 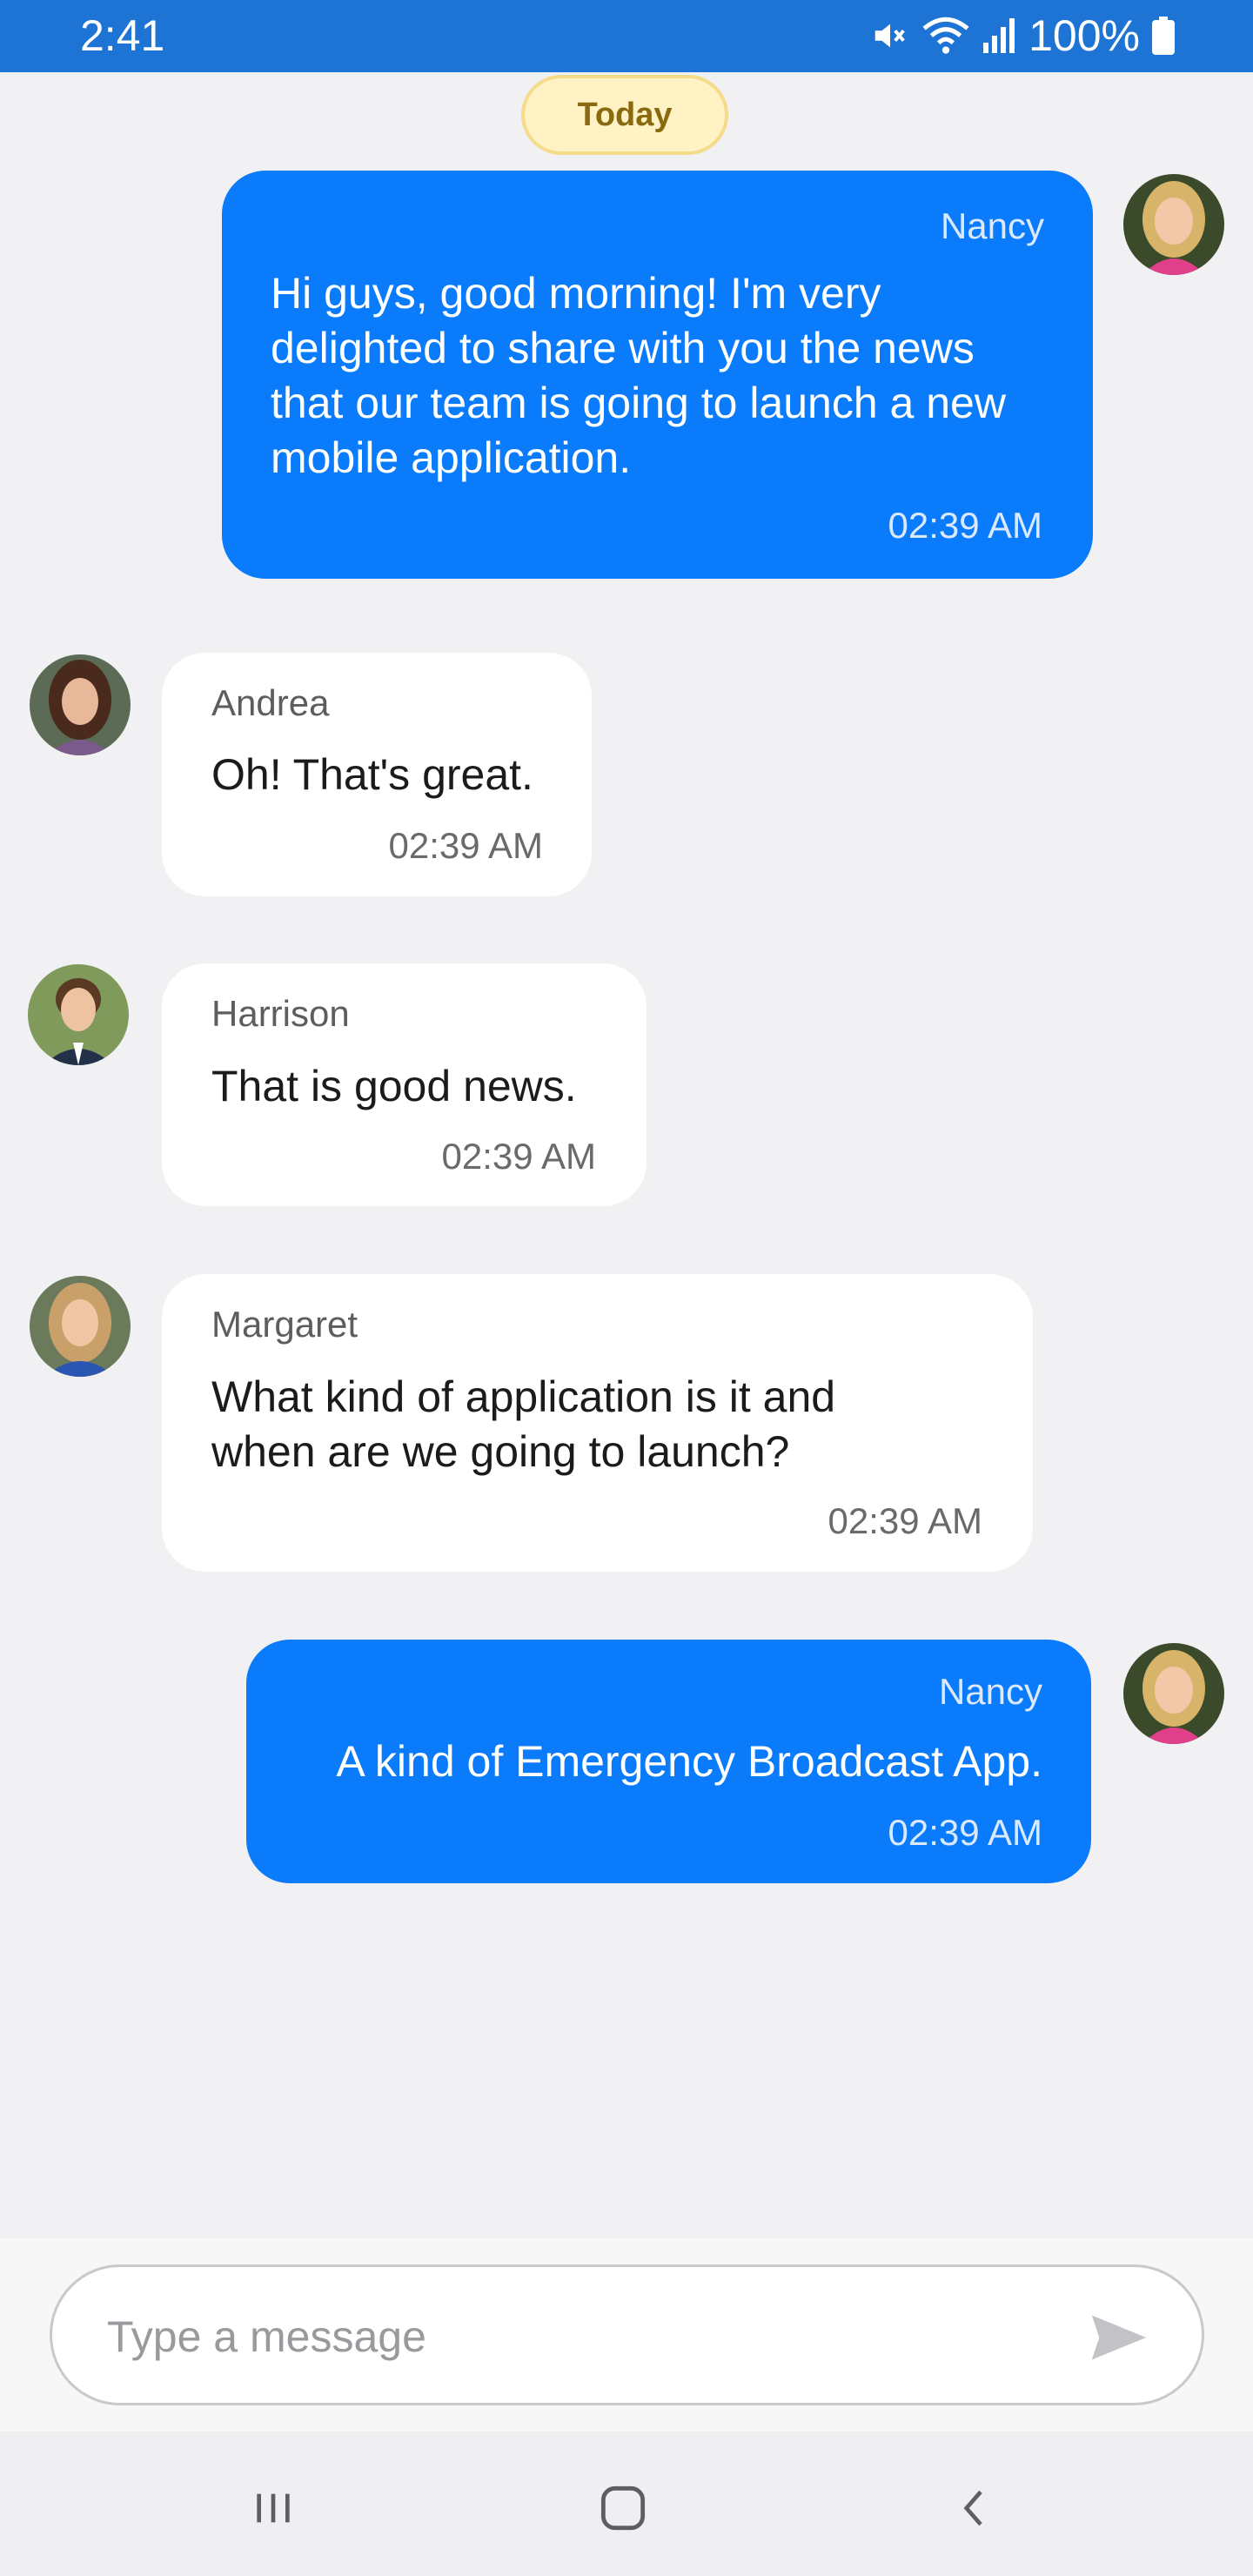 I want to click on message-composer, so click(x=627, y=2334).